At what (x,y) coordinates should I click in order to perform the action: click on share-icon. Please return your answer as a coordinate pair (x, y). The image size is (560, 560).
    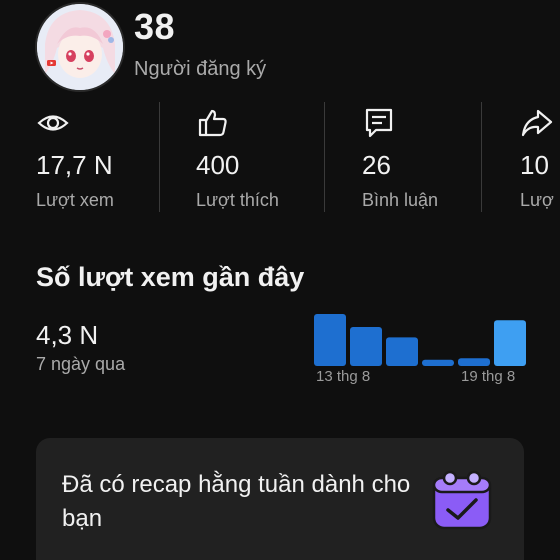
    Looking at the image, I should click on (537, 123).